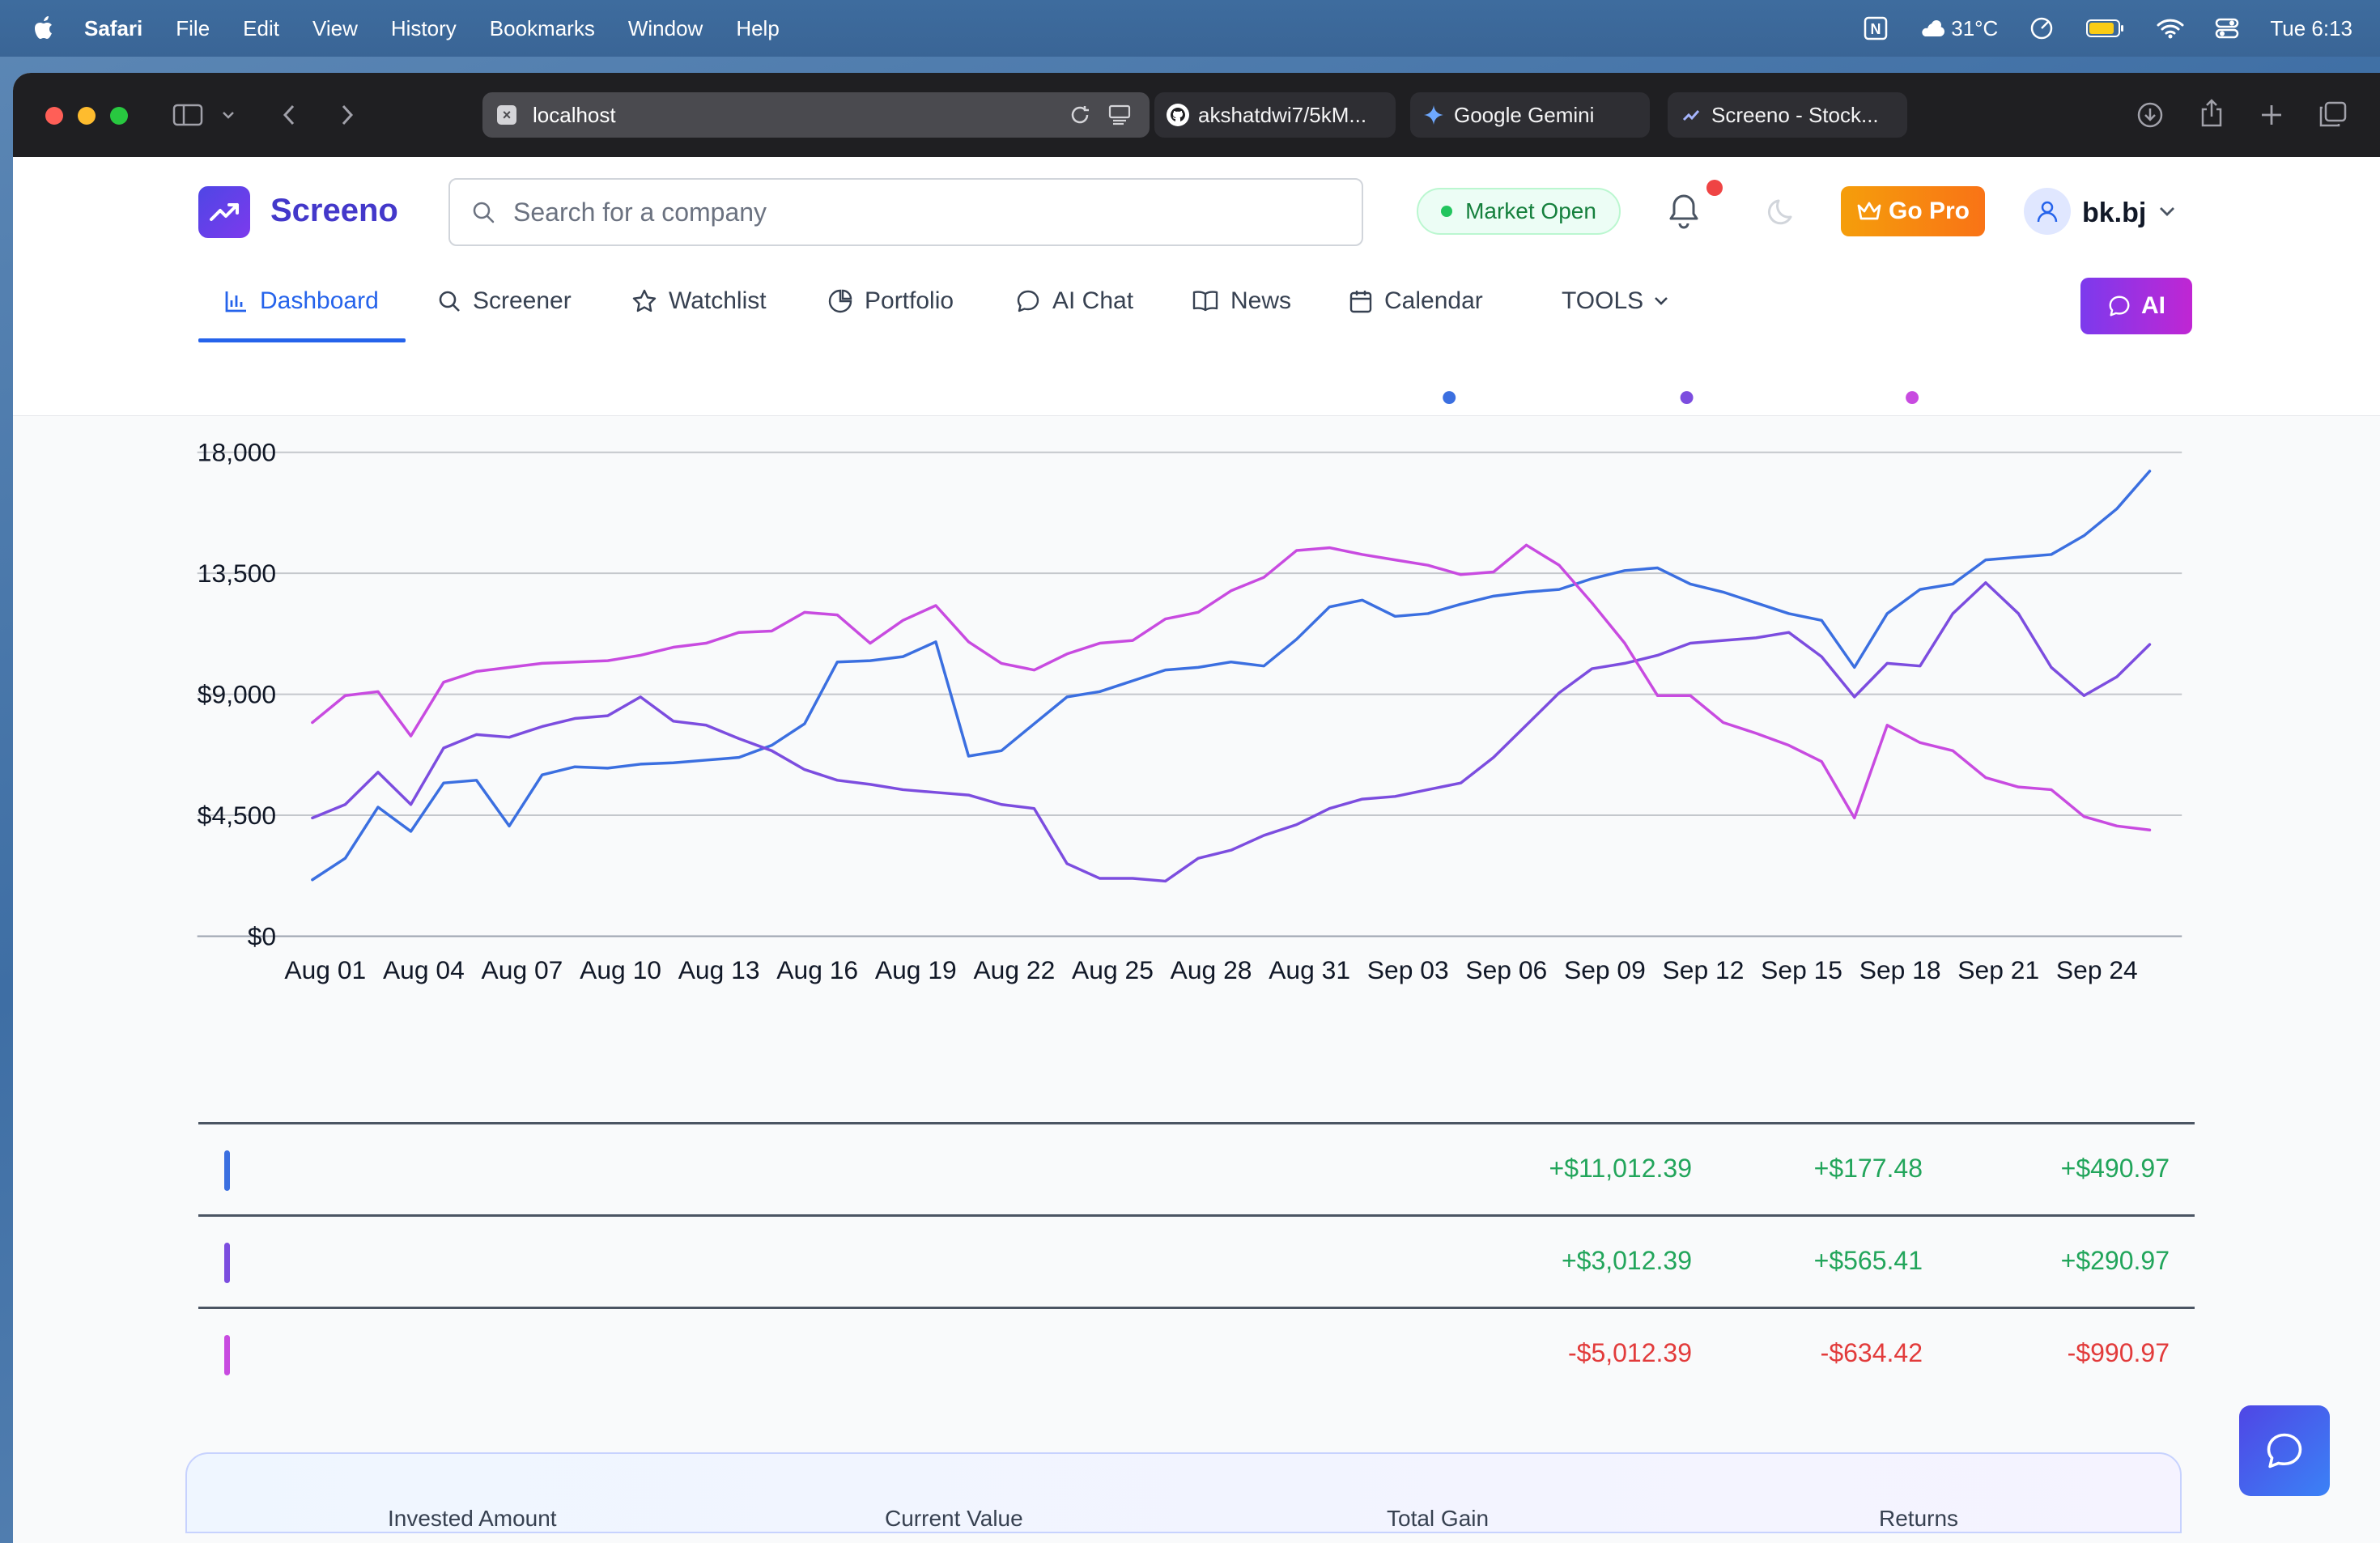 Image resolution: width=2380 pixels, height=1543 pixels. Describe the element at coordinates (237, 301) in the screenshot. I see `bar-chart-icon` at that location.